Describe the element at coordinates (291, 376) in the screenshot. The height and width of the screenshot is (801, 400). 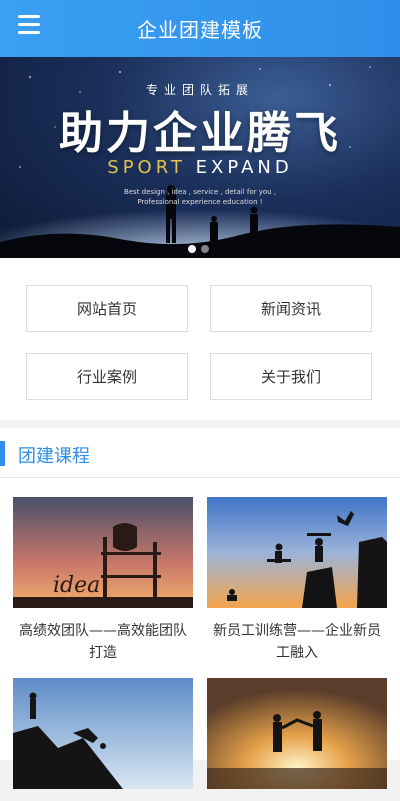
I see `nav-about-button: 关于我们` at that location.